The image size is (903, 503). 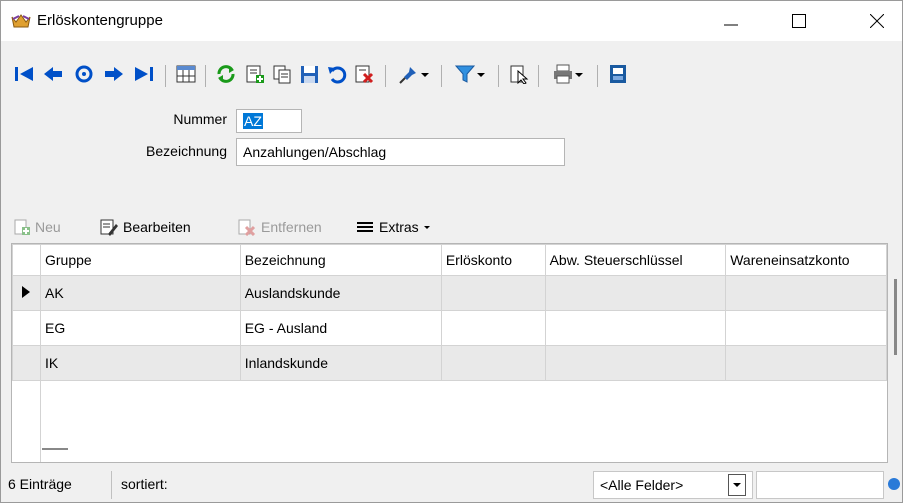 I want to click on save-icon, so click(x=309, y=74).